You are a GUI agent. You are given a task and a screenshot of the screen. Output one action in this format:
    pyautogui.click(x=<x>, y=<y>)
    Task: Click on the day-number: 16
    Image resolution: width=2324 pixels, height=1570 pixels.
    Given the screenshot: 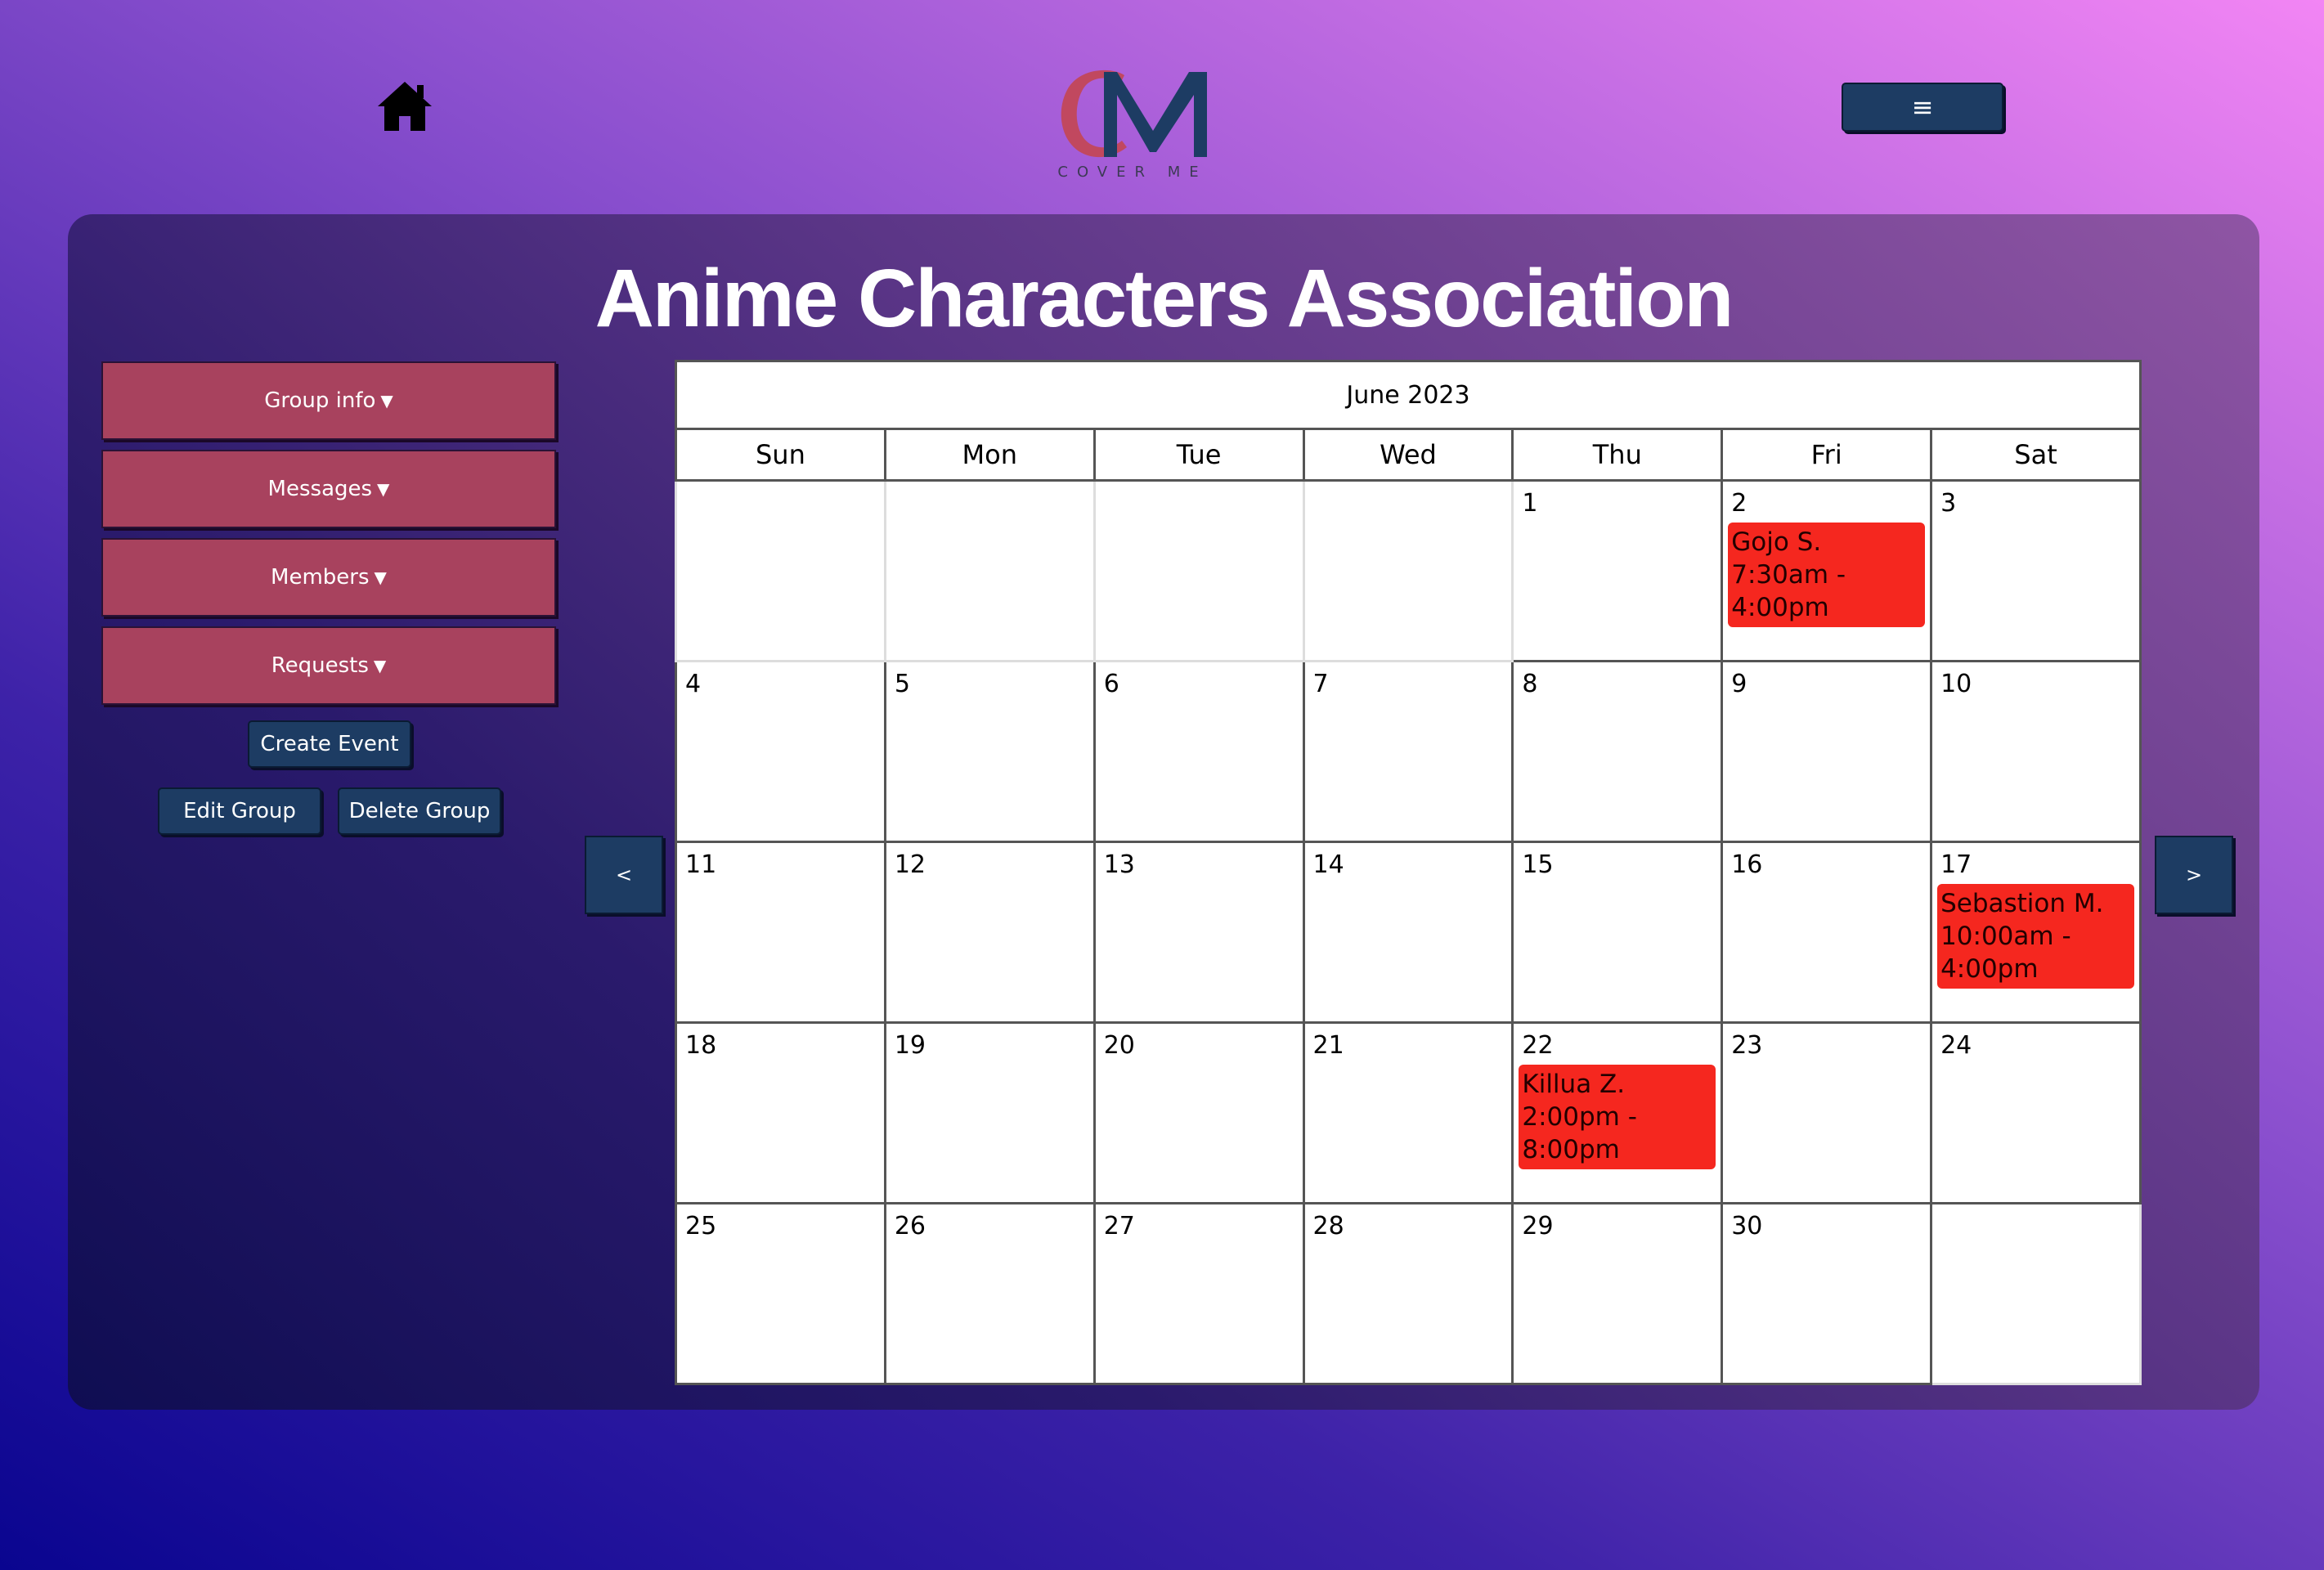 What is the action you would take?
    pyautogui.click(x=1747, y=864)
    